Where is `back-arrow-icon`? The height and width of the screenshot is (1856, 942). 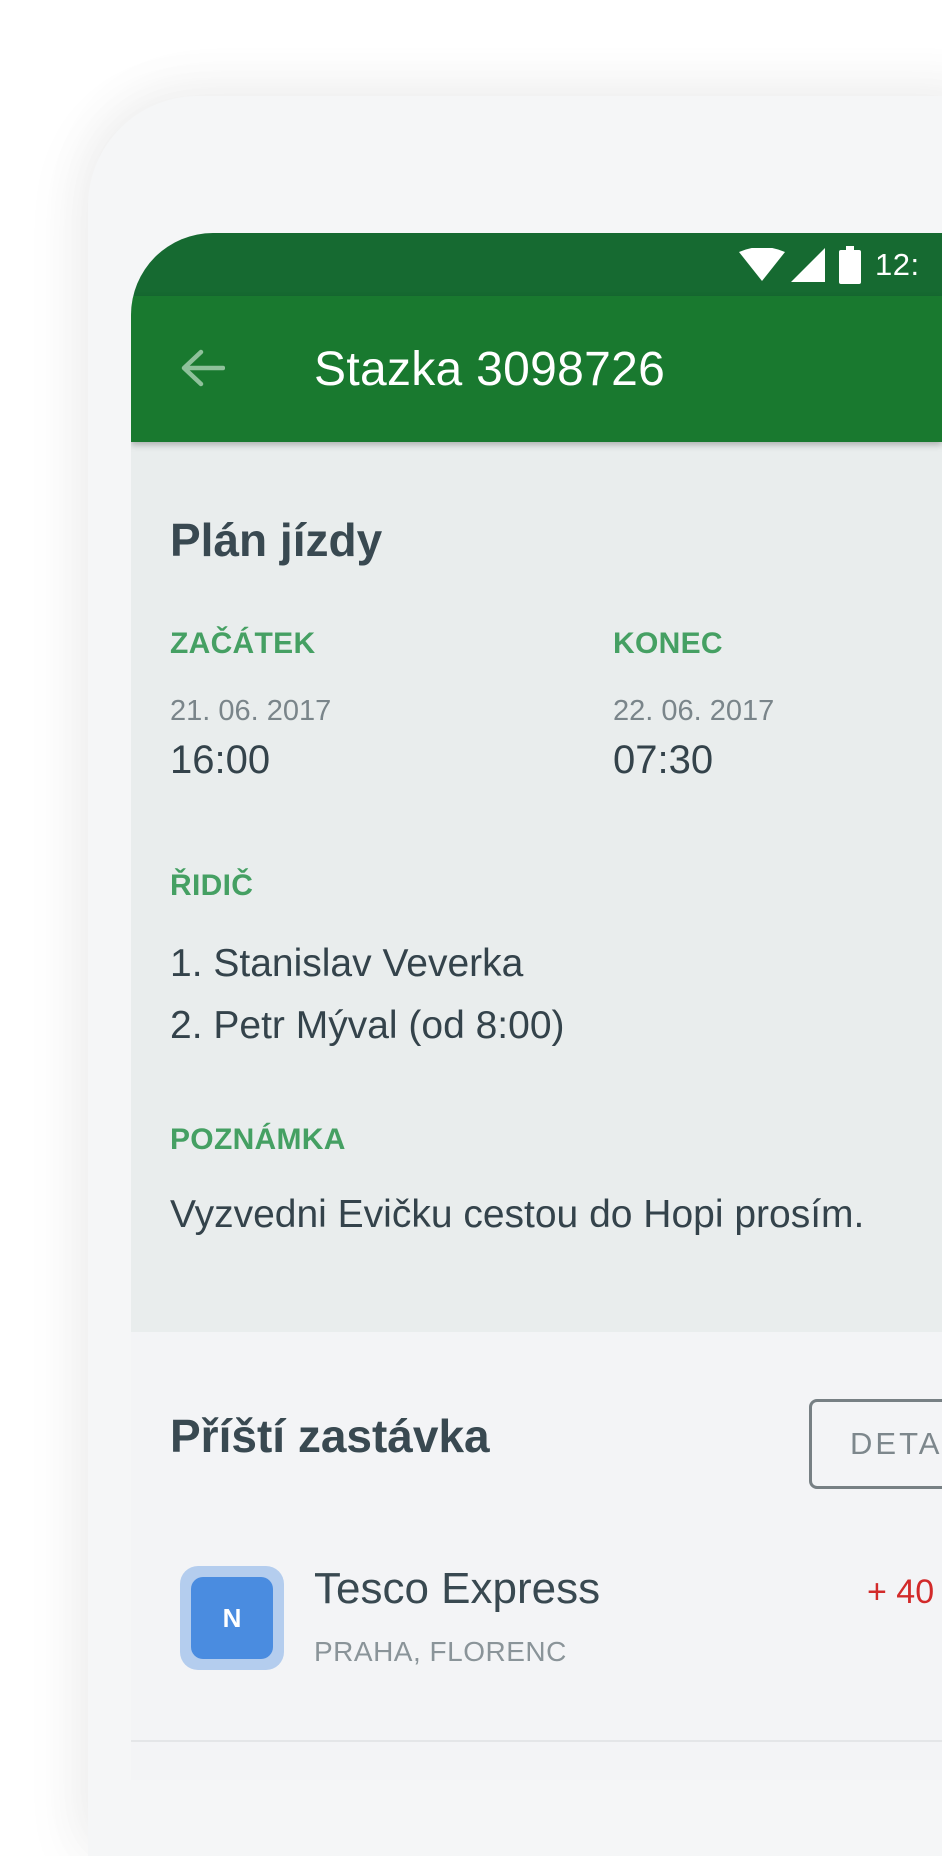
back-arrow-icon is located at coordinates (202, 370).